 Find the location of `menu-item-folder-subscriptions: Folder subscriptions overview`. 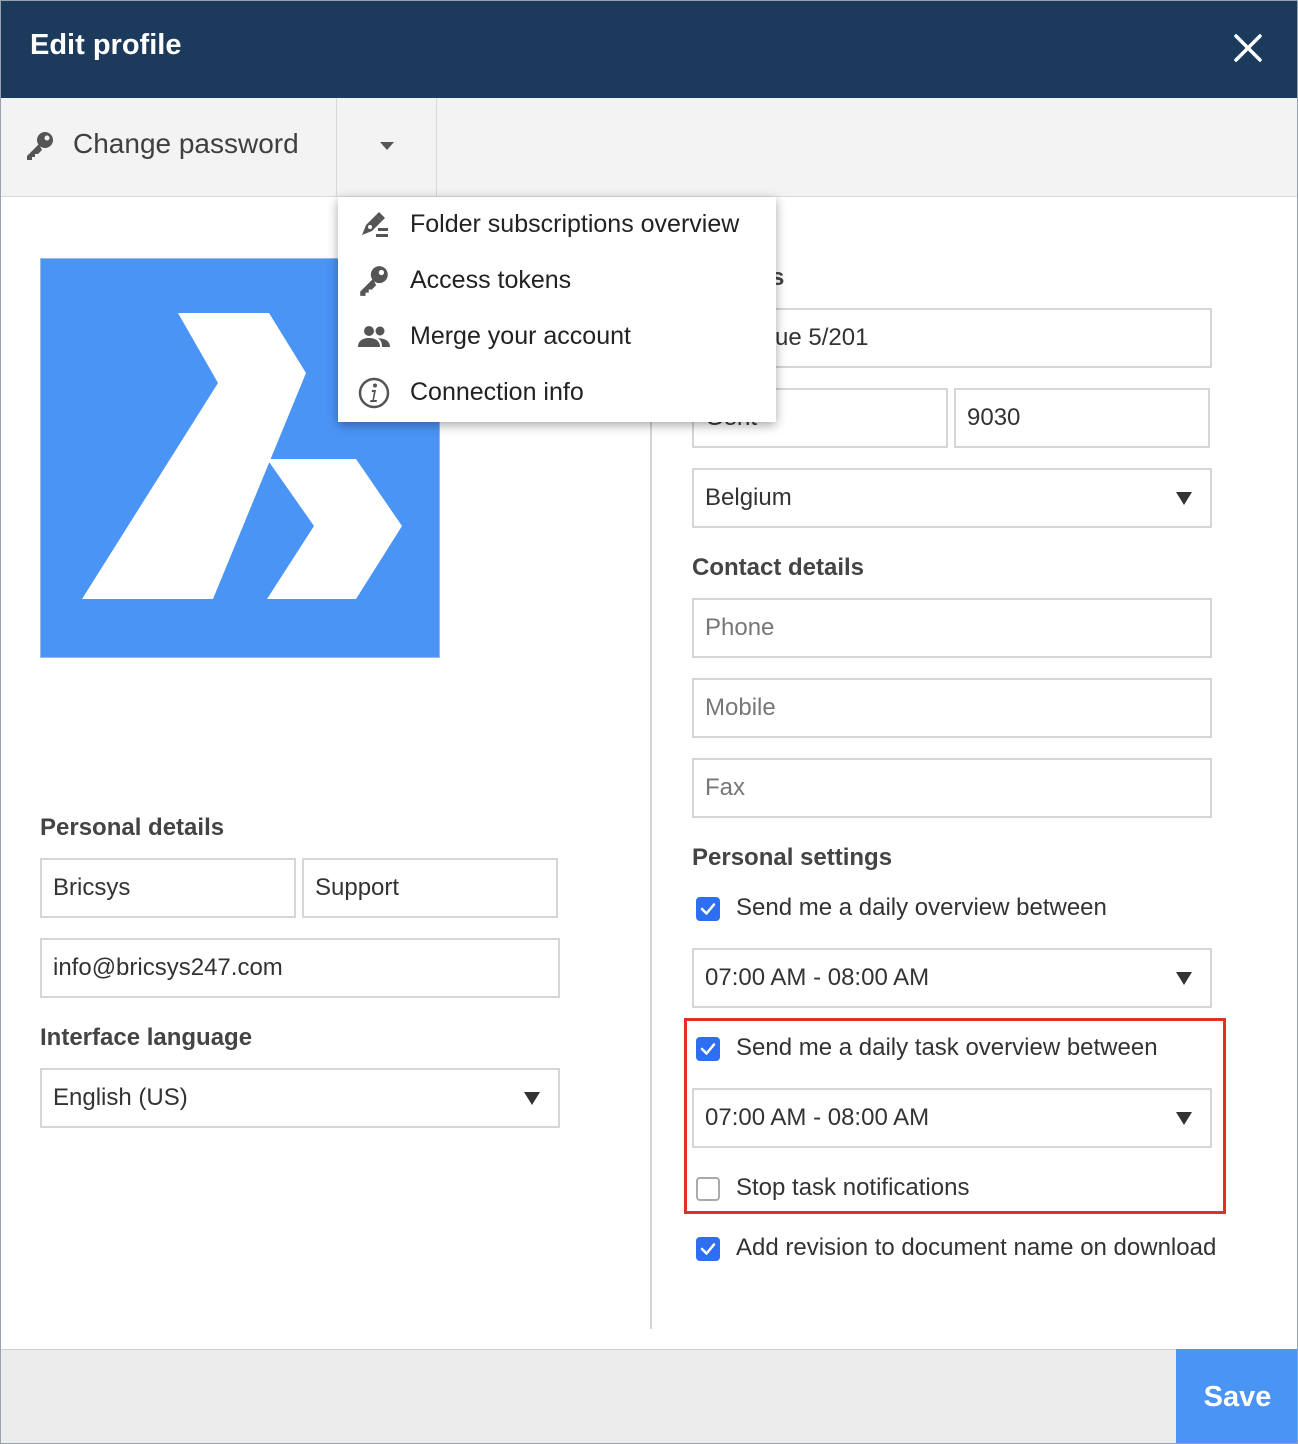

menu-item-folder-subscriptions: Folder subscriptions overview is located at coordinates (557, 225).